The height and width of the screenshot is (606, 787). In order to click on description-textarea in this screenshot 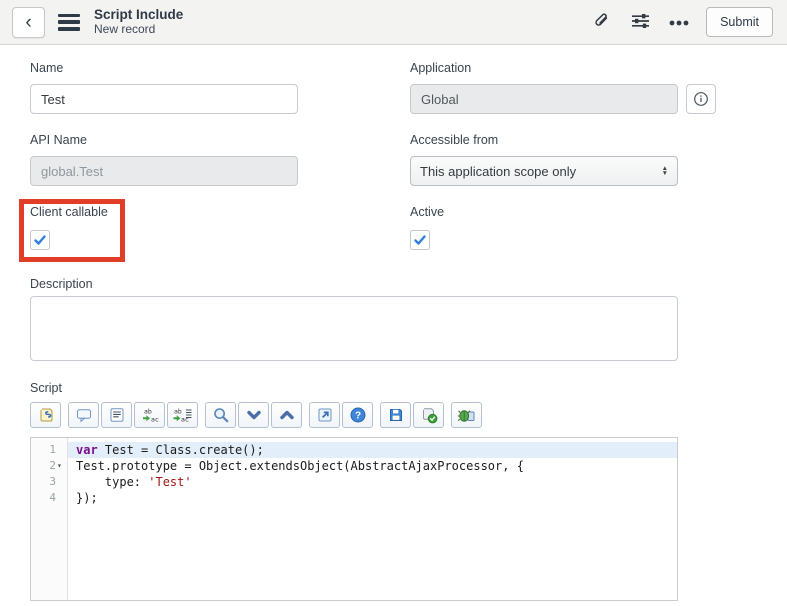, I will do `click(354, 328)`.